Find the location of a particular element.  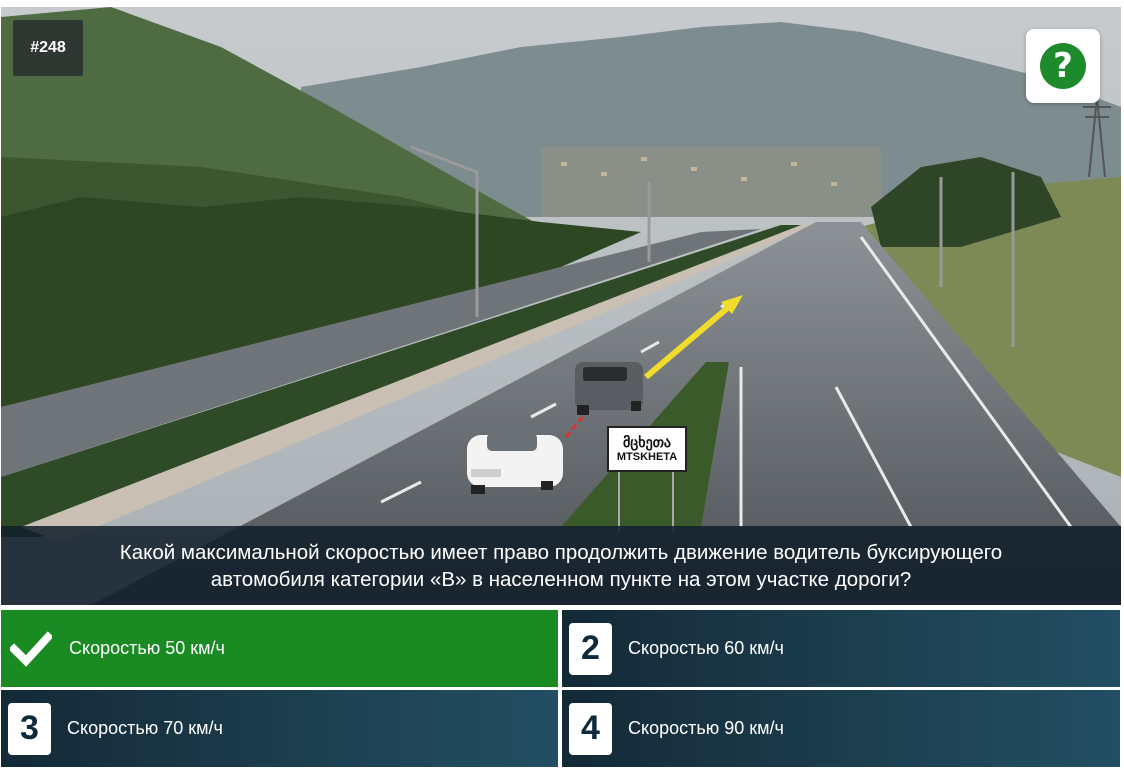

answer-option-2: 2 Скоростью 60 км/ч is located at coordinates (841, 648).